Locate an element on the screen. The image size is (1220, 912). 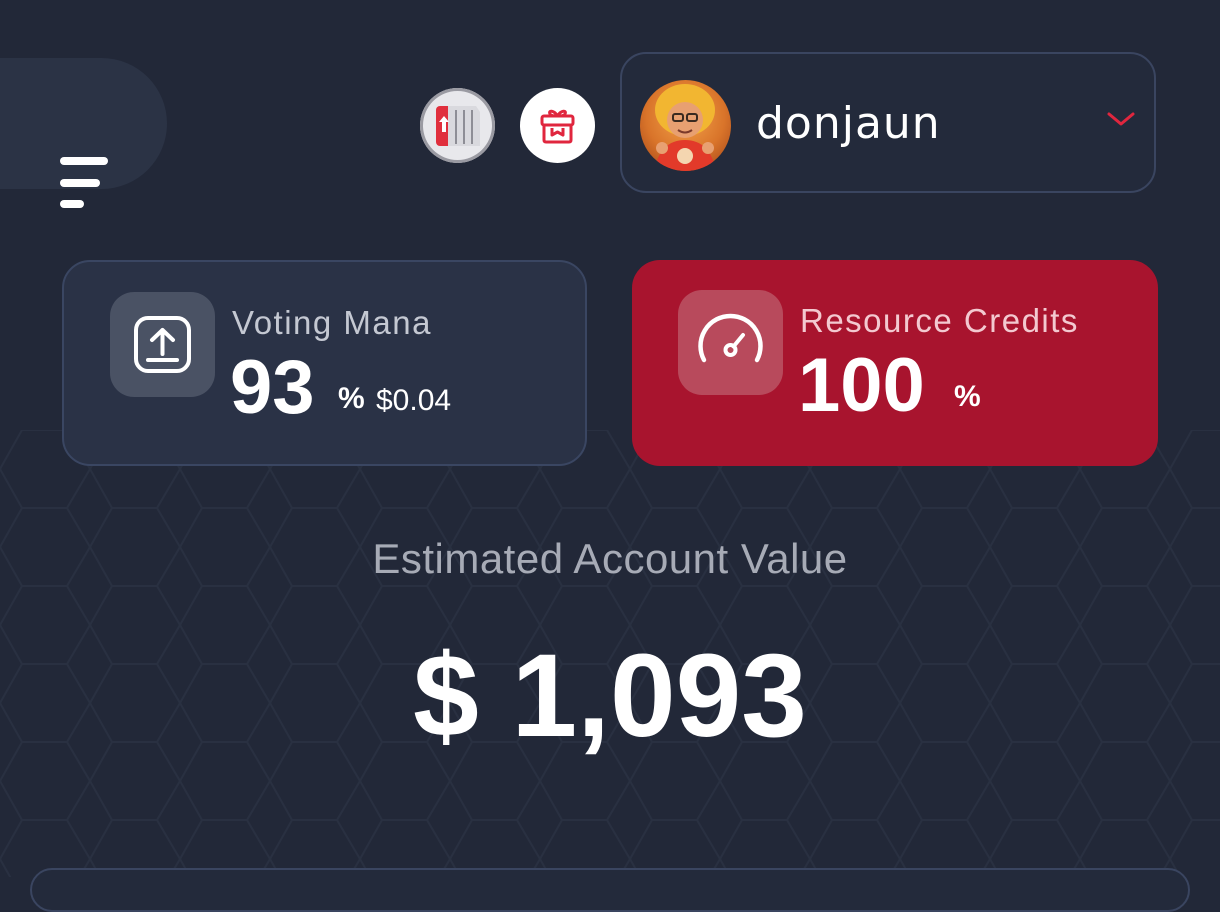
username: donjaun is located at coordinates (848, 123).